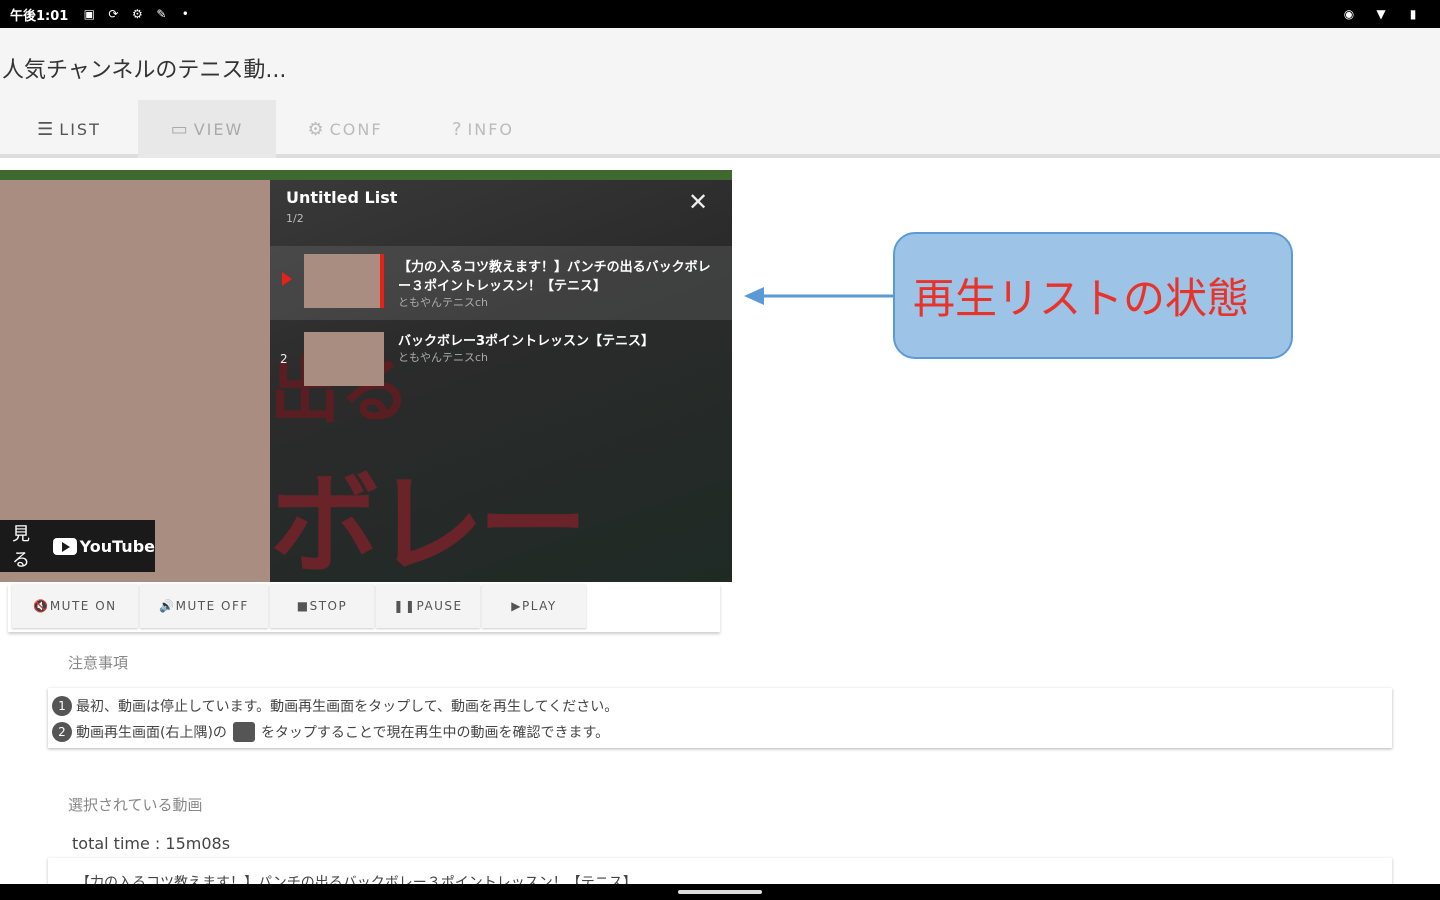 The width and height of the screenshot is (1440, 900). Describe the element at coordinates (366, 175) in the screenshot. I see `video-top-strip` at that location.